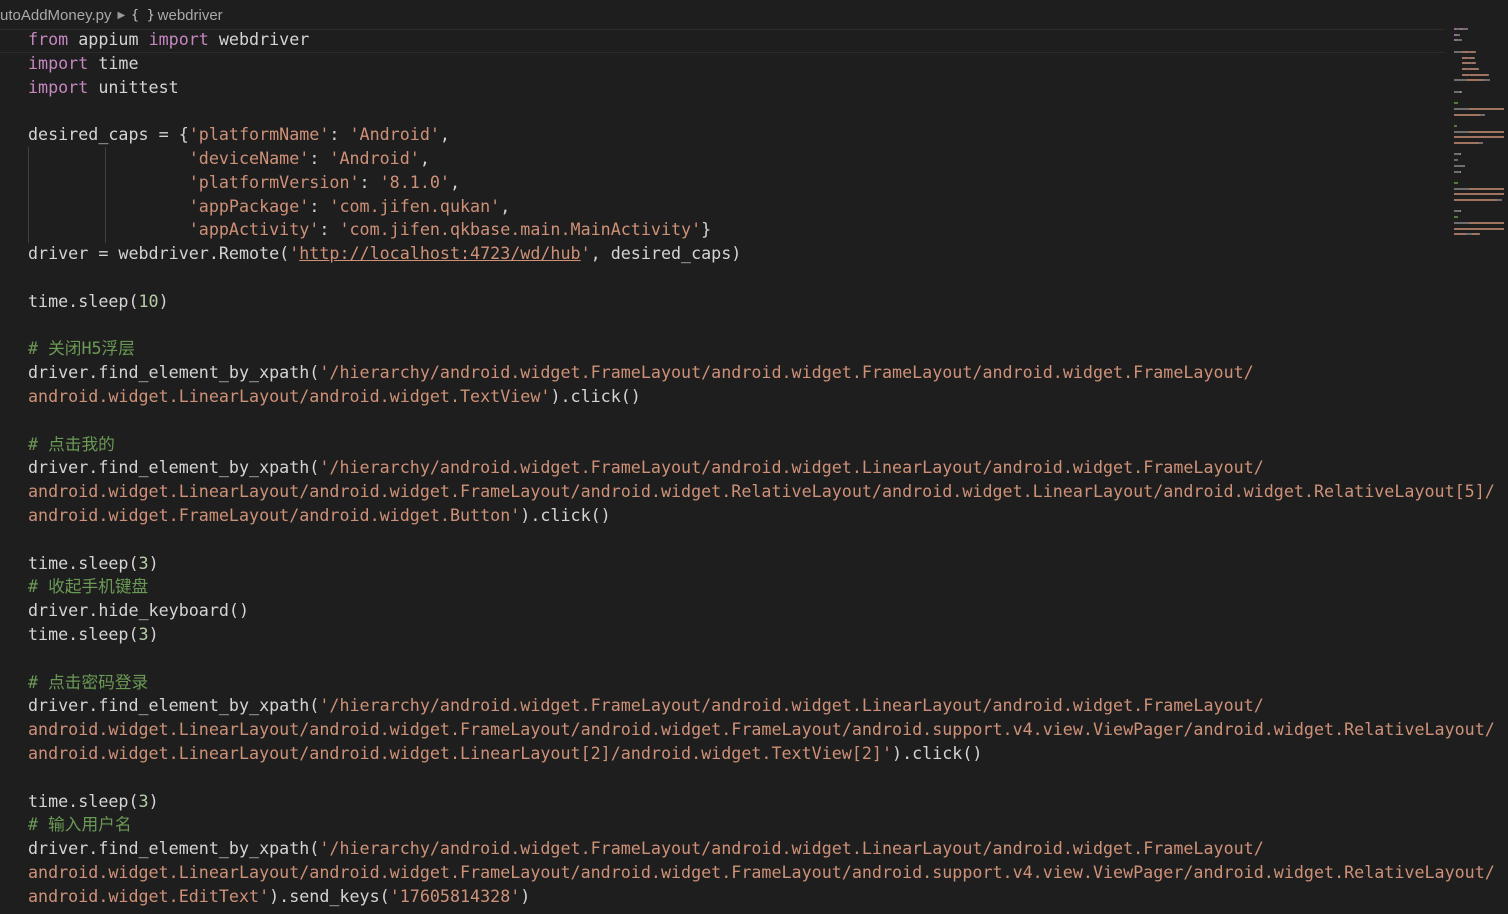 The image size is (1508, 914). I want to click on code-line: time.sleep(10), so click(761, 302).